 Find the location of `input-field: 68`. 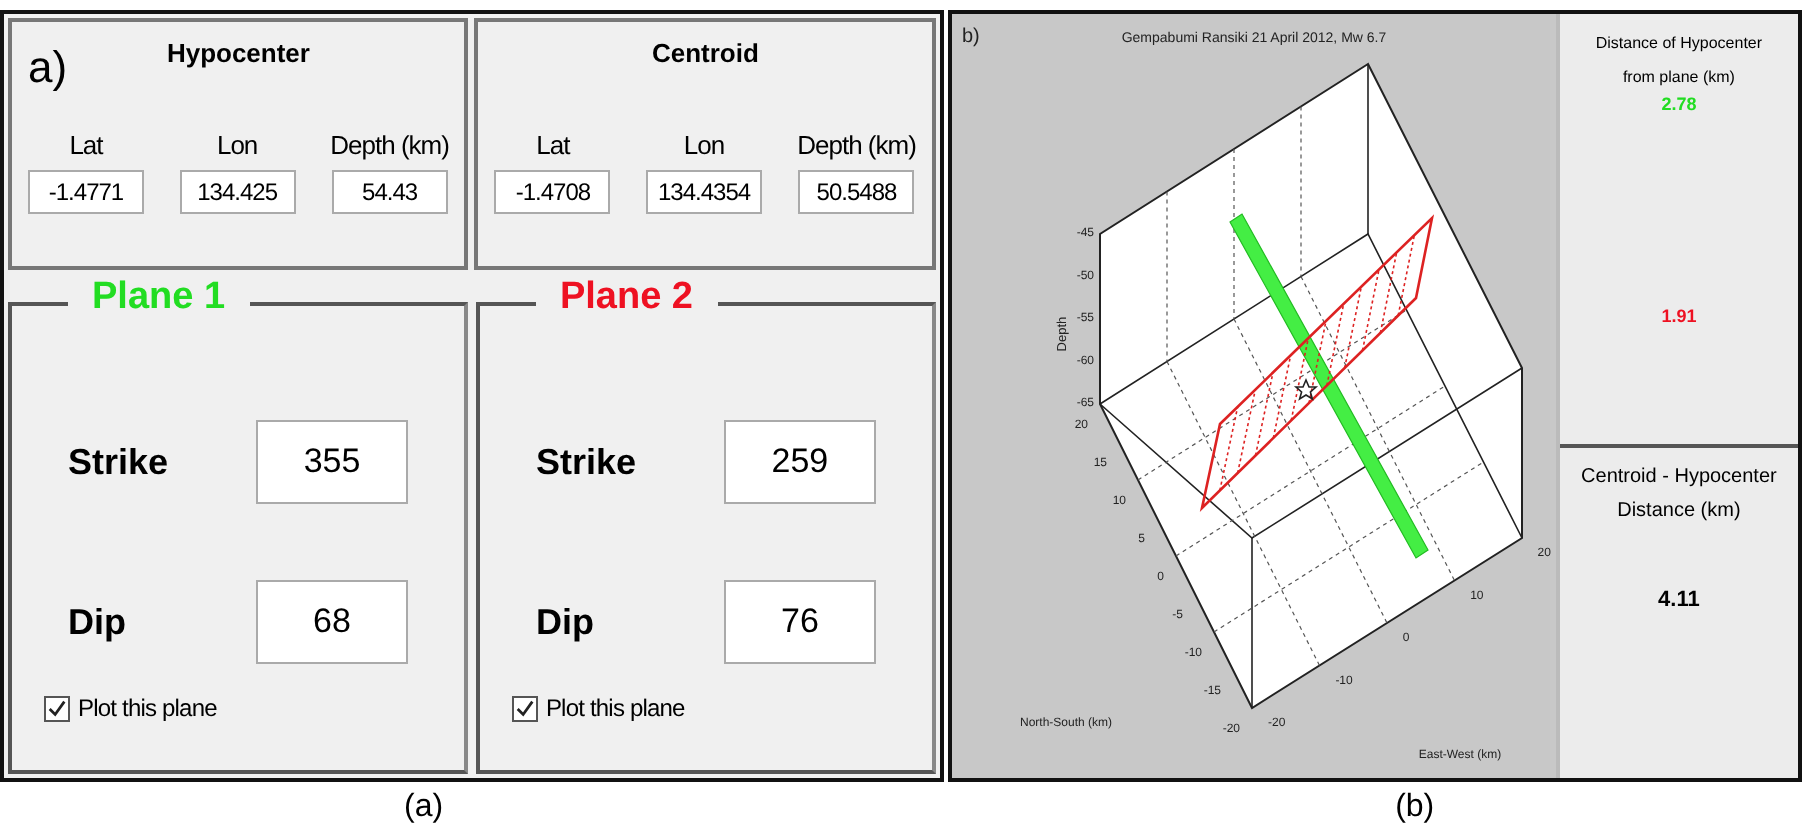

input-field: 68 is located at coordinates (332, 622).